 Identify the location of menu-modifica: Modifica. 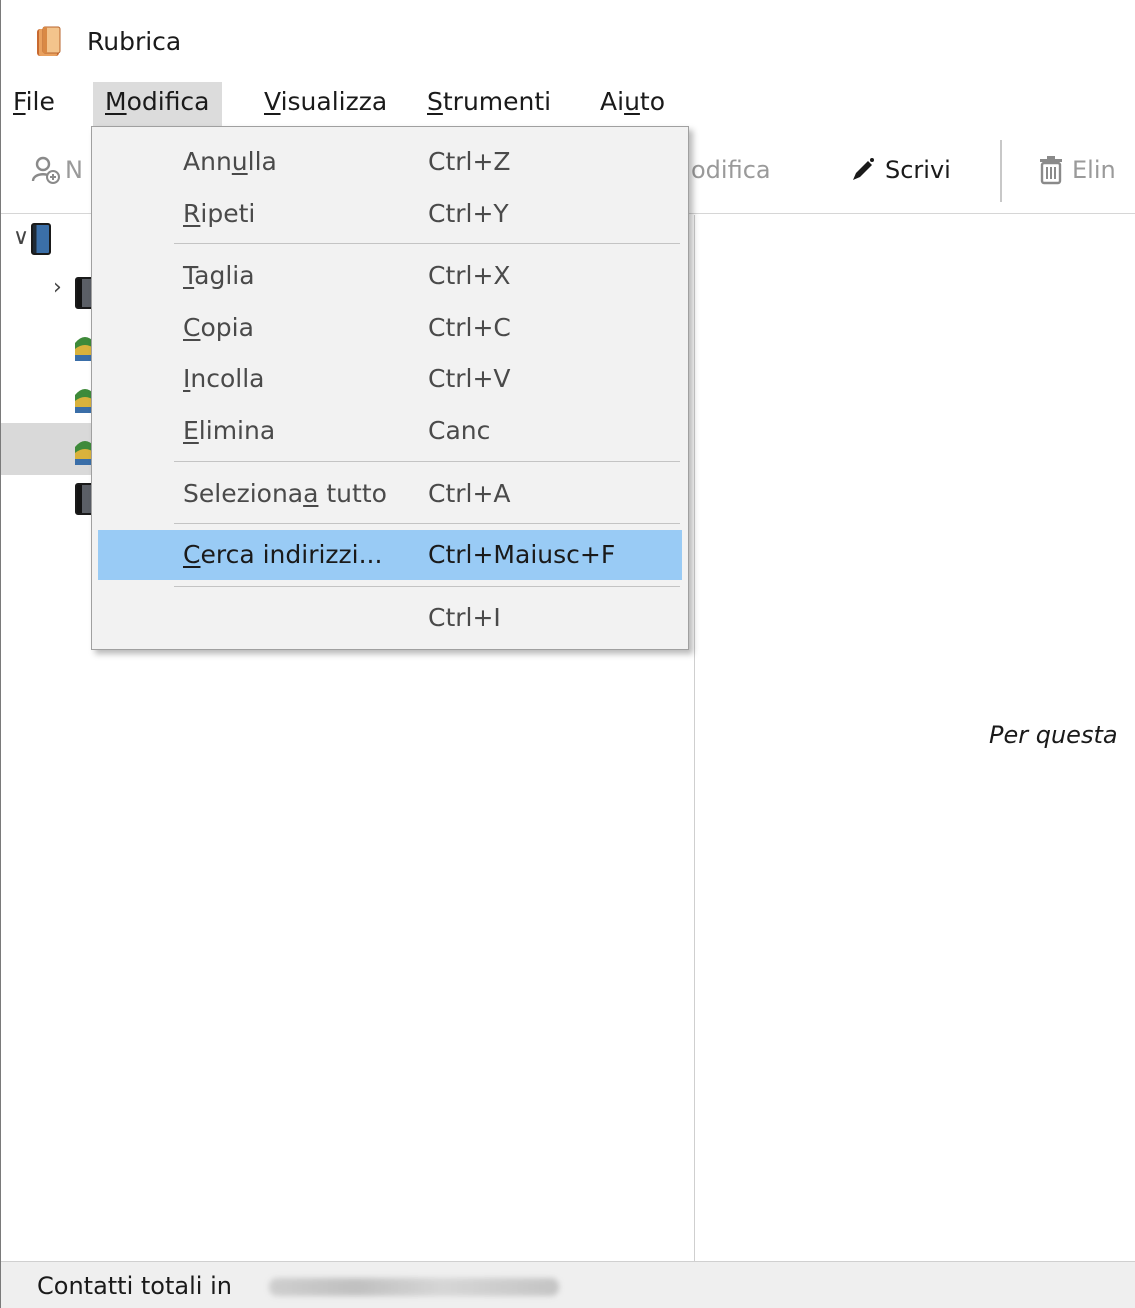
(157, 104).